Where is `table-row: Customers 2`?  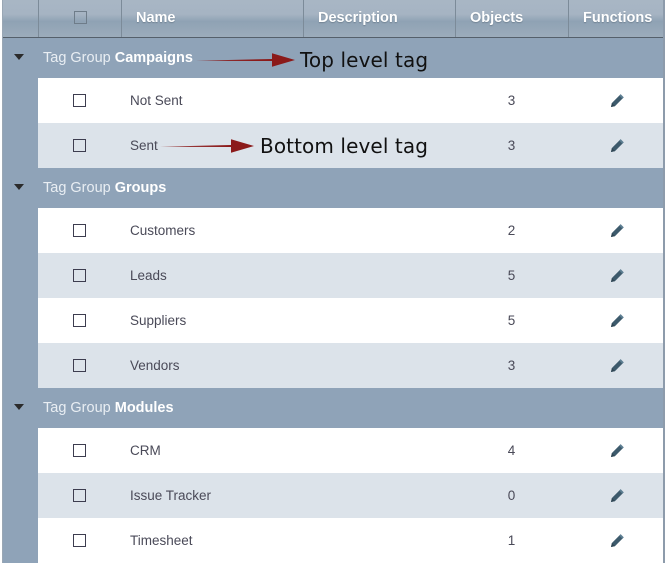 table-row: Customers 2 is located at coordinates (333, 230).